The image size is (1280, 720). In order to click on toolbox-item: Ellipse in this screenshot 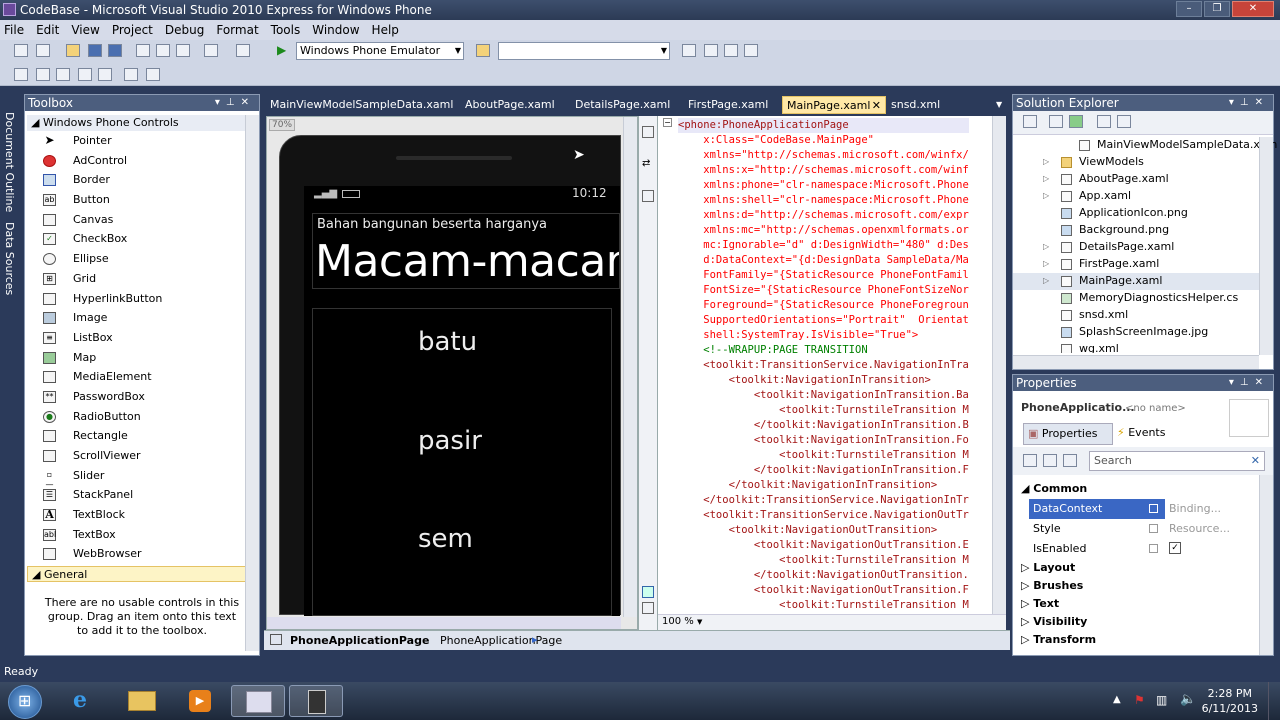, I will do `click(142, 259)`.